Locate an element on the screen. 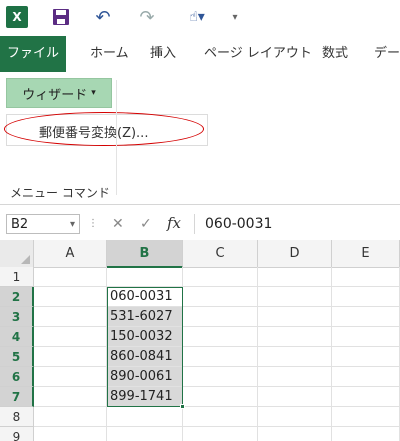  tab-page-layout: ページ レイアウト is located at coordinates (258, 54).